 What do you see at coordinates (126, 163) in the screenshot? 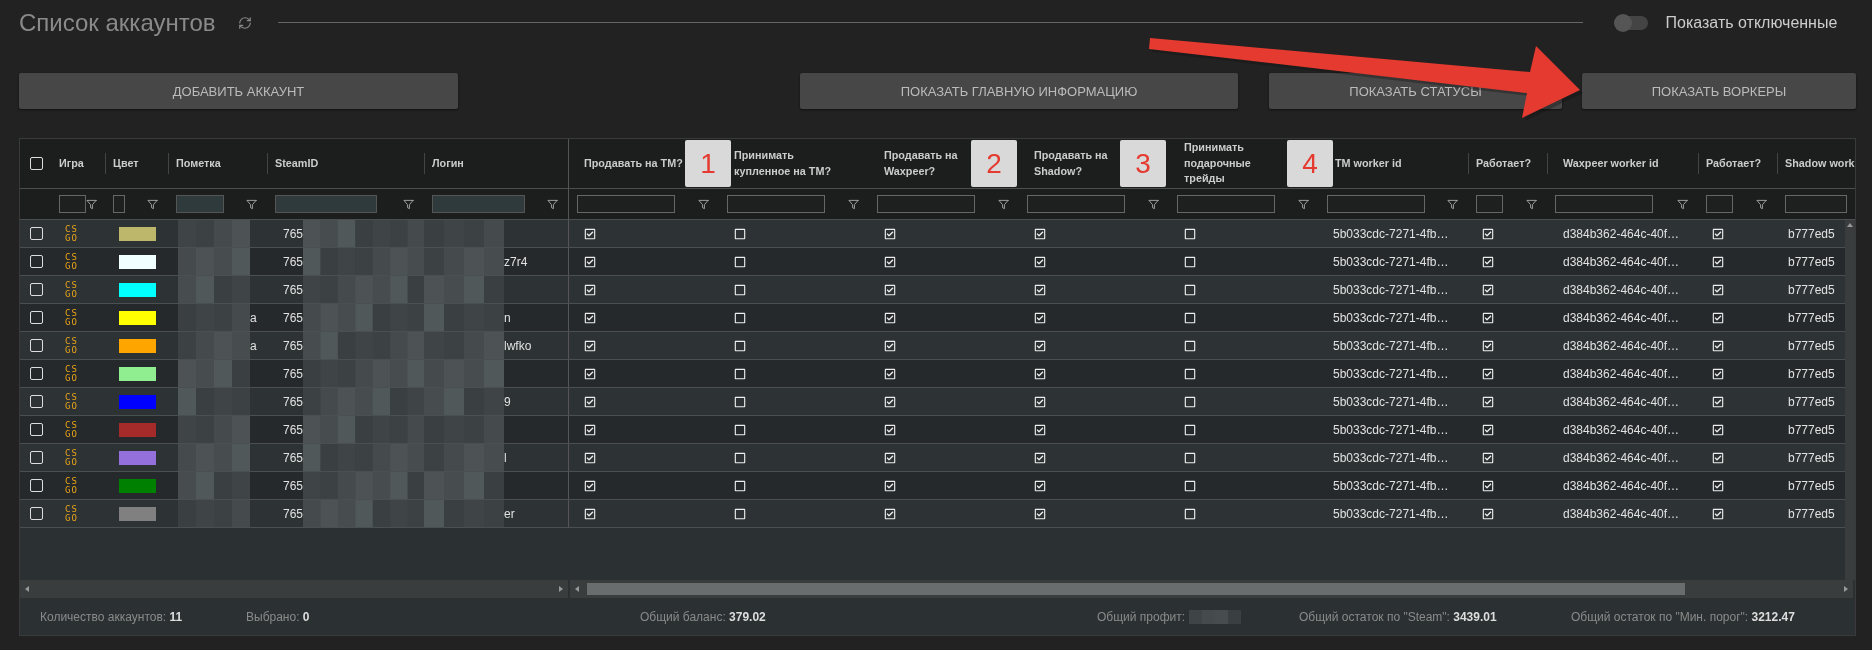
I see `column-header: Цвет` at bounding box center [126, 163].